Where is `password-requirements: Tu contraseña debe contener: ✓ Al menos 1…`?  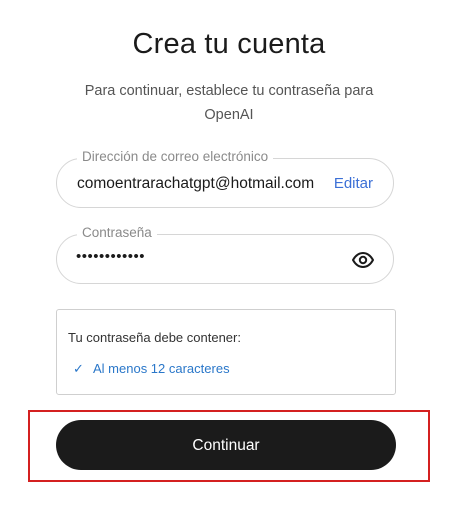 password-requirements: Tu contraseña debe contener: ✓ Al menos 1… is located at coordinates (226, 352).